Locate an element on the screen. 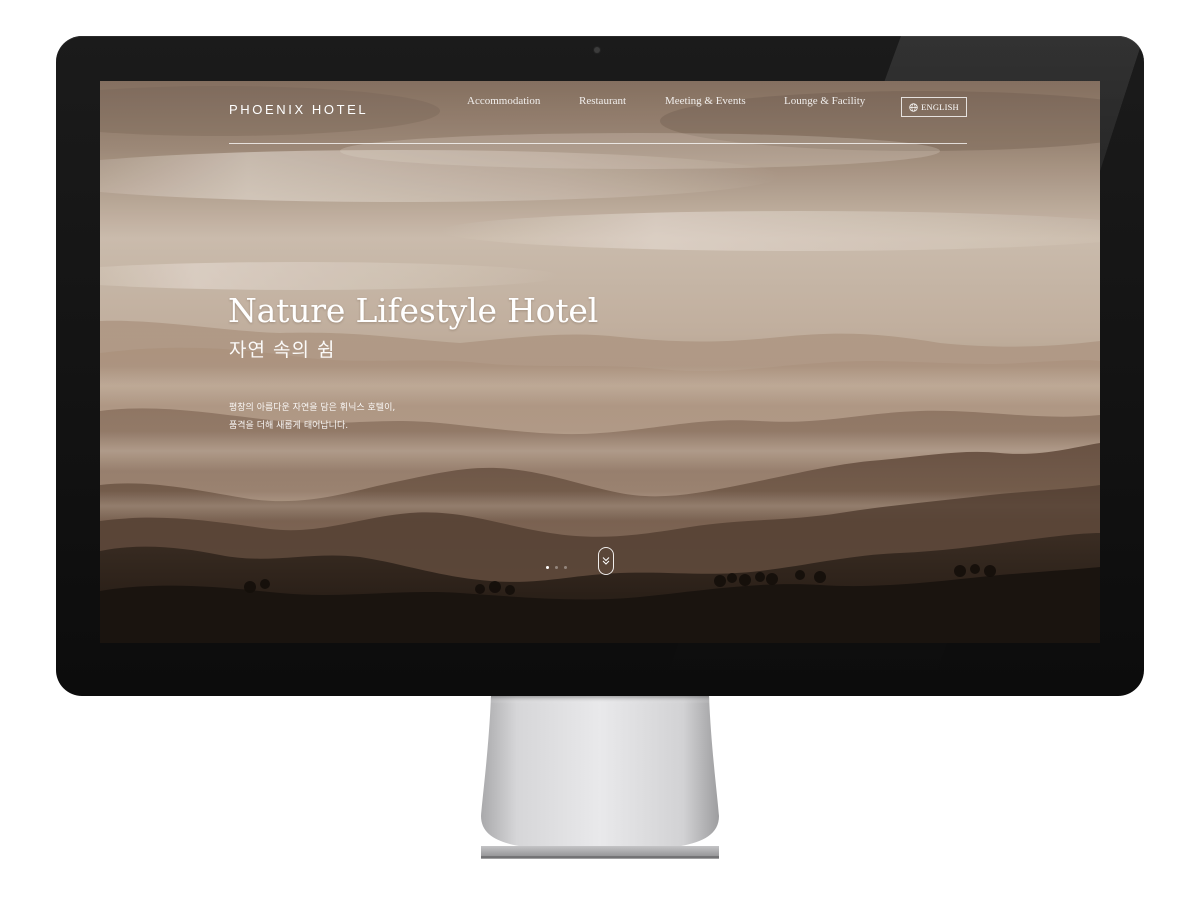 The width and height of the screenshot is (1200, 900). nav-item-meeting-events: Meeting & Events is located at coordinates (705, 101).